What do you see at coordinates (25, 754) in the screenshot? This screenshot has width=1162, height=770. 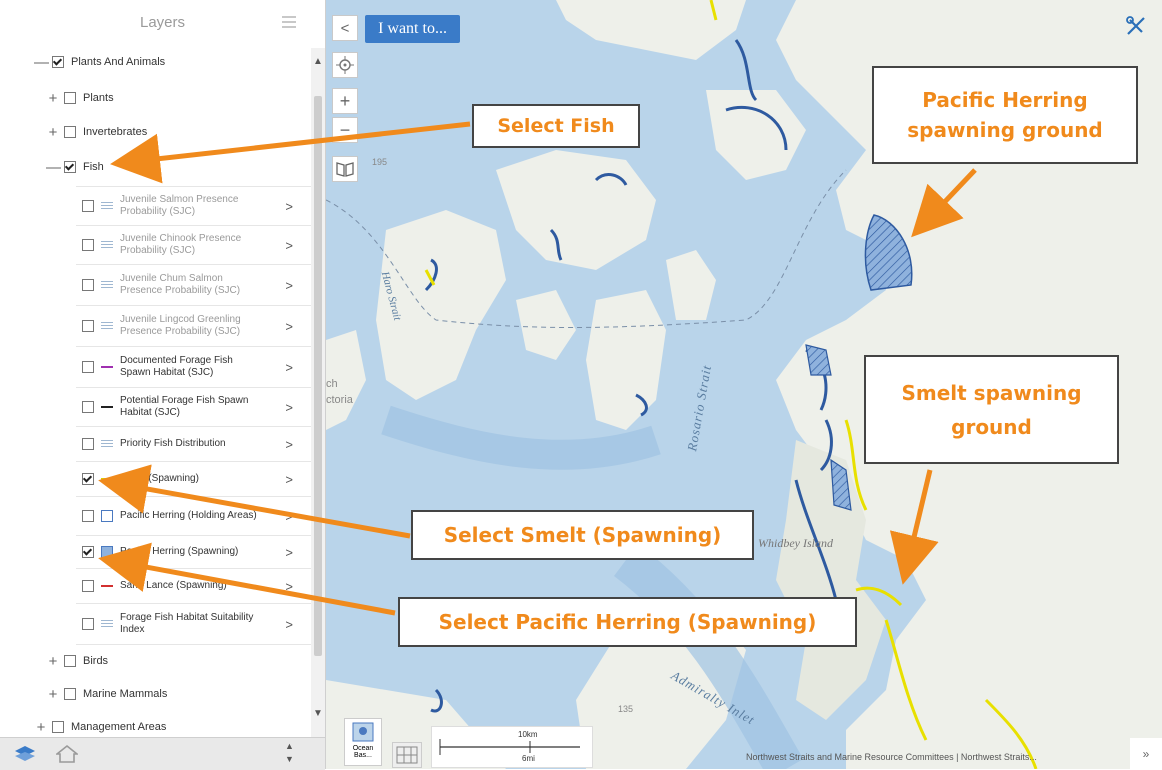 I see `layers-icon` at bounding box center [25, 754].